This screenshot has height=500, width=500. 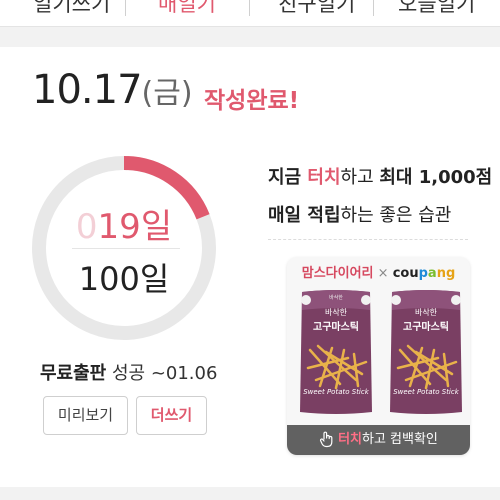 What do you see at coordinates (436, 9) in the screenshot?
I see `tab-today-diary: 오늘일기` at bounding box center [436, 9].